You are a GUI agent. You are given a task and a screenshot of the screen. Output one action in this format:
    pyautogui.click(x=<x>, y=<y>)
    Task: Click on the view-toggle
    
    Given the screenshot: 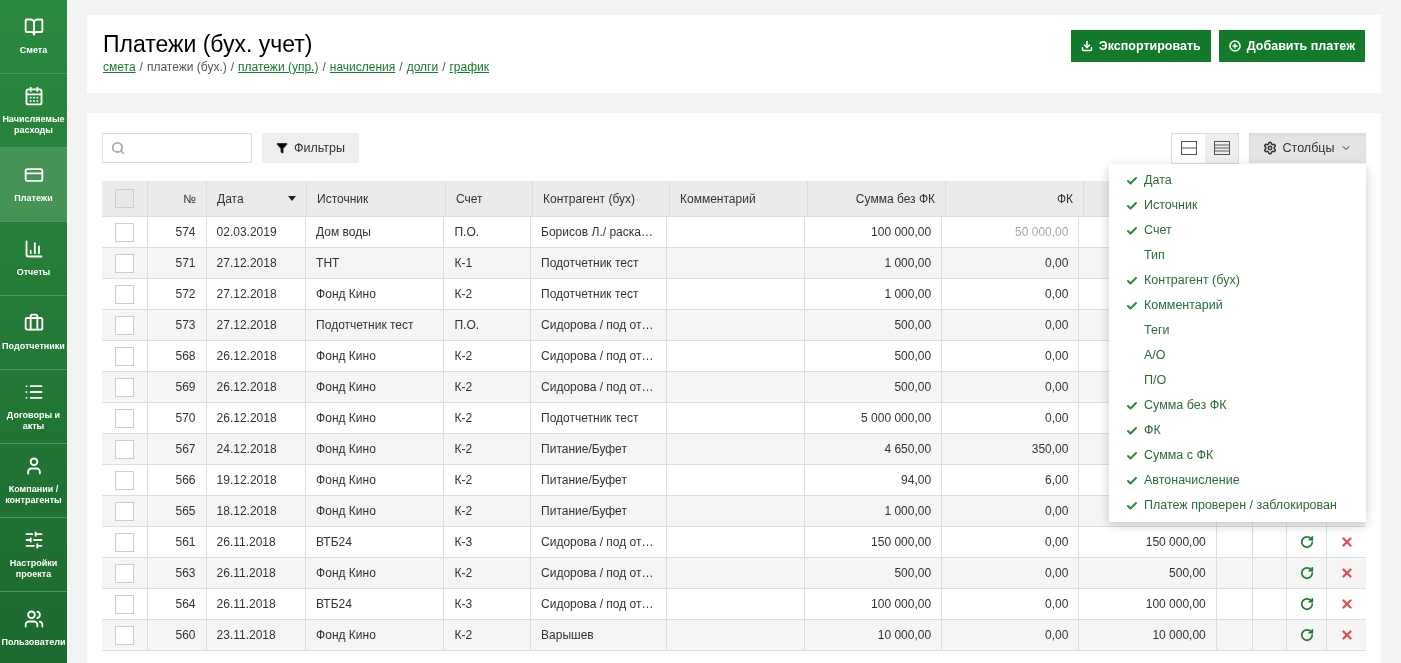 What is the action you would take?
    pyautogui.click(x=1221, y=148)
    